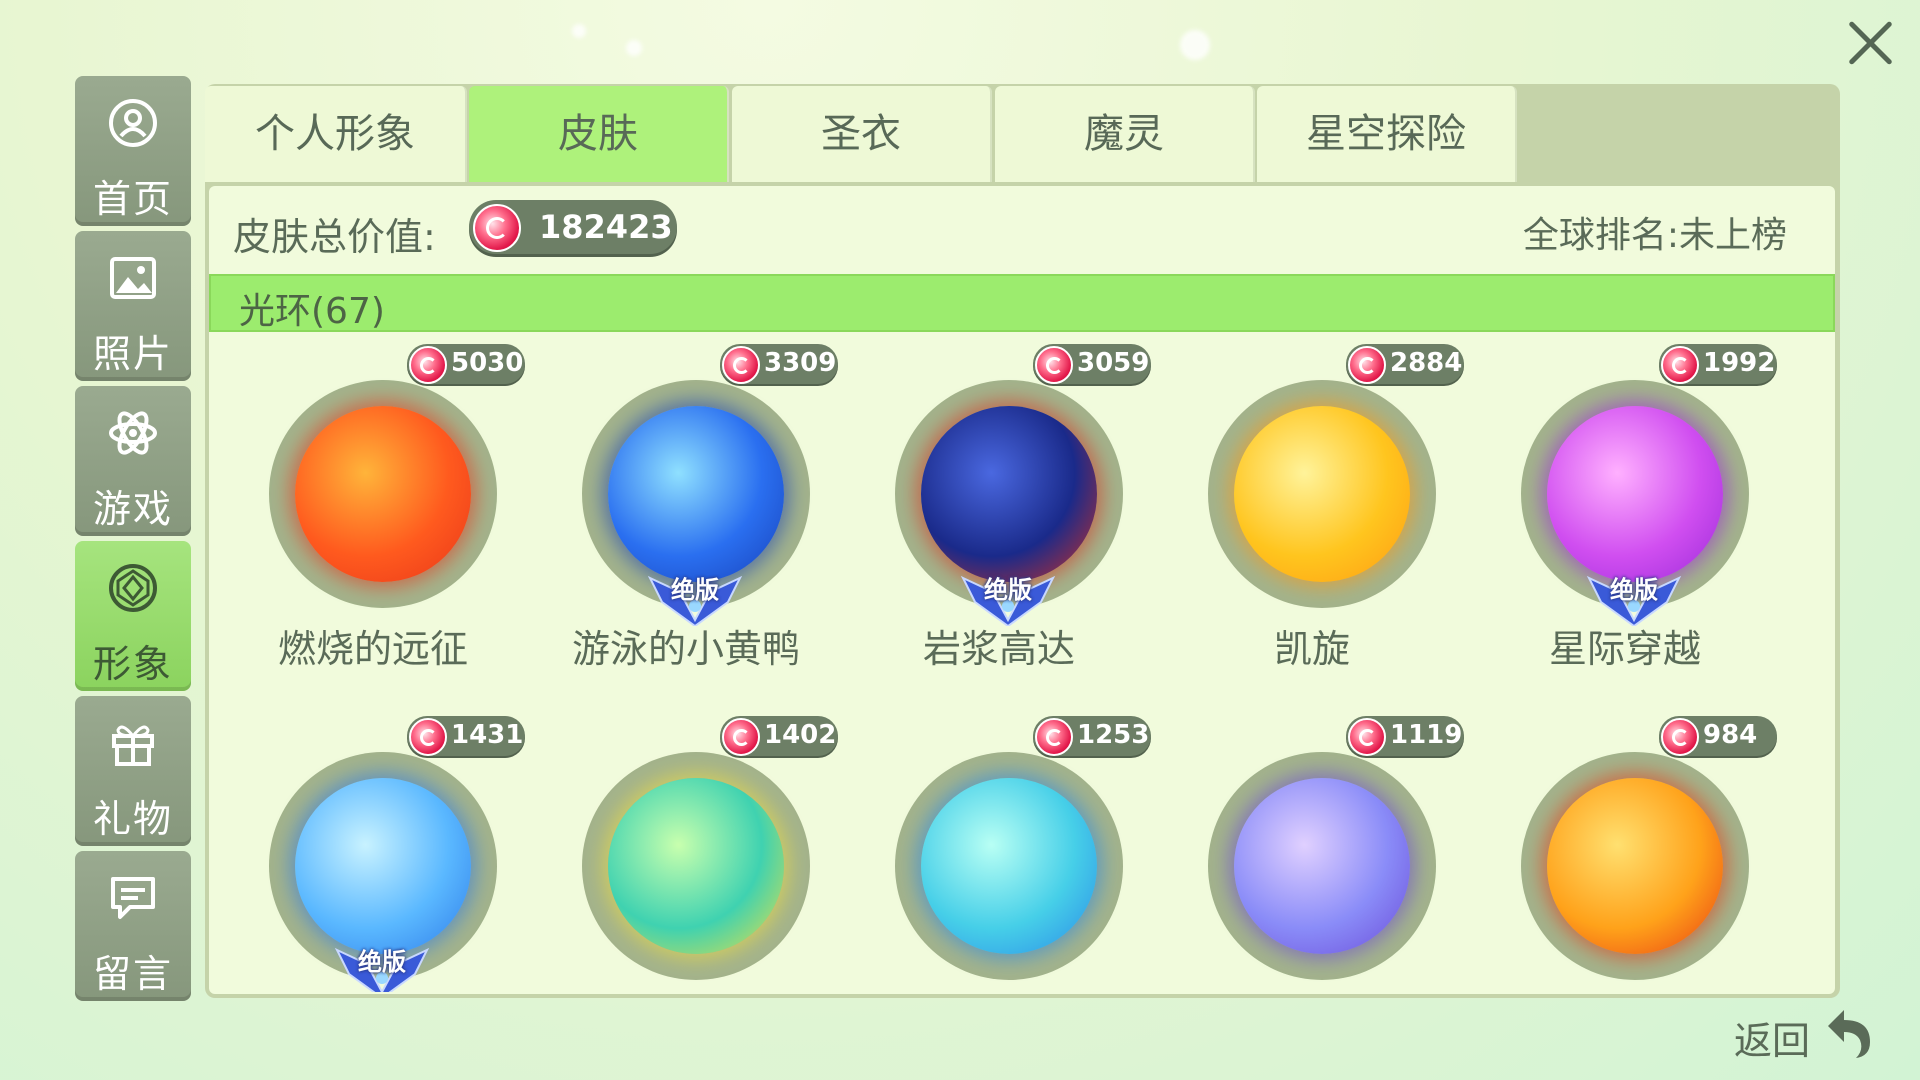  I want to click on sidebar-item-avatar: 形象, so click(133, 616).